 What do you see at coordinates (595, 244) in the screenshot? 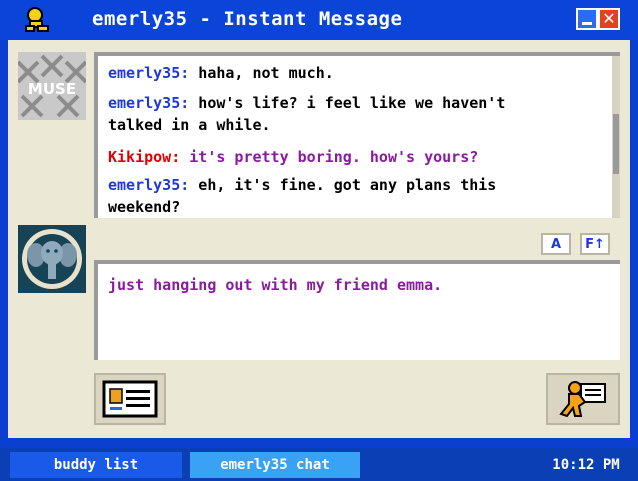
I see `font-size-button: F↑` at bounding box center [595, 244].